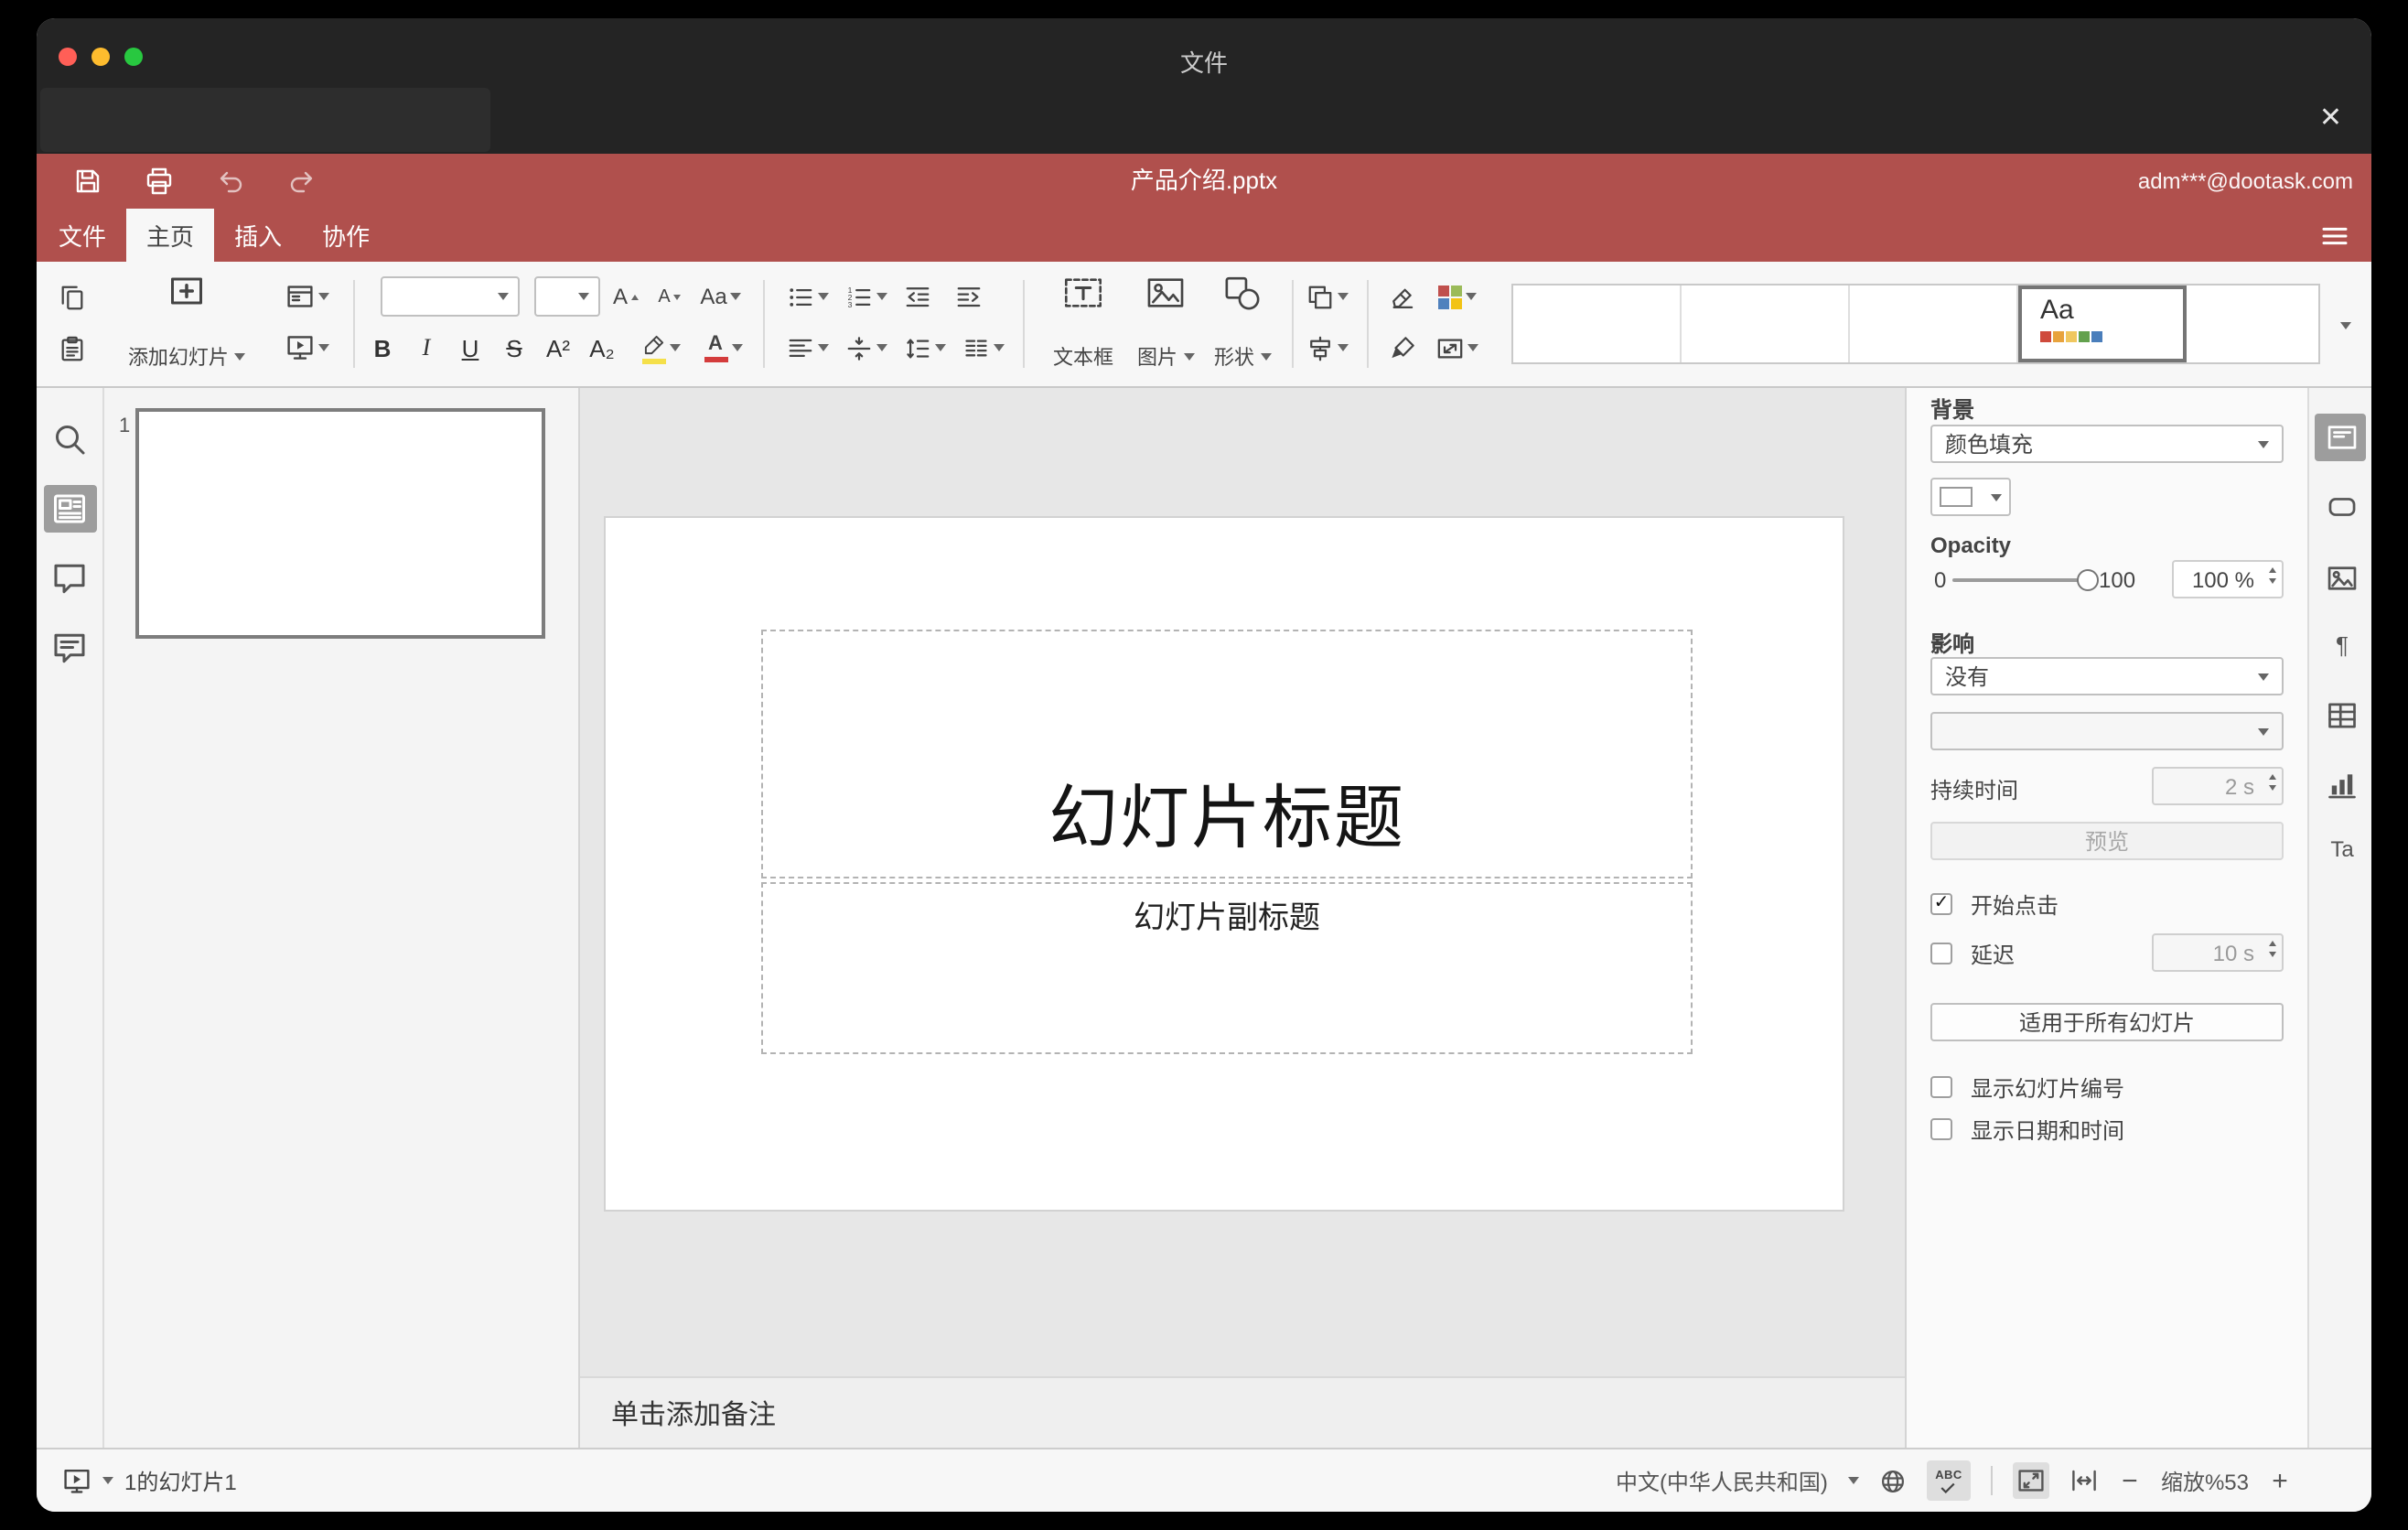 The height and width of the screenshot is (1530, 2408). What do you see at coordinates (567, 296) in the screenshot?
I see `font-size-combo` at bounding box center [567, 296].